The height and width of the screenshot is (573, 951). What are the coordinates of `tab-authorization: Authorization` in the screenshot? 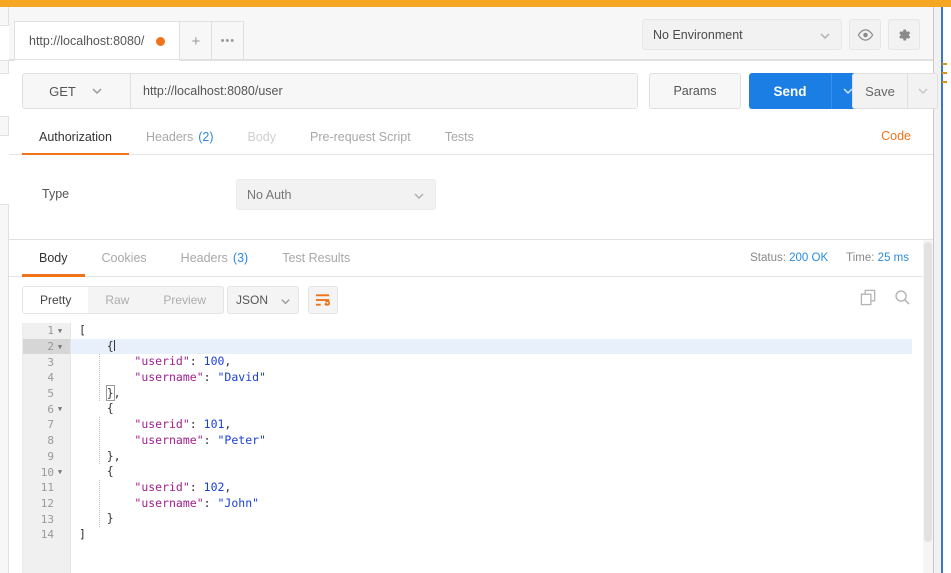 It's located at (75, 137).